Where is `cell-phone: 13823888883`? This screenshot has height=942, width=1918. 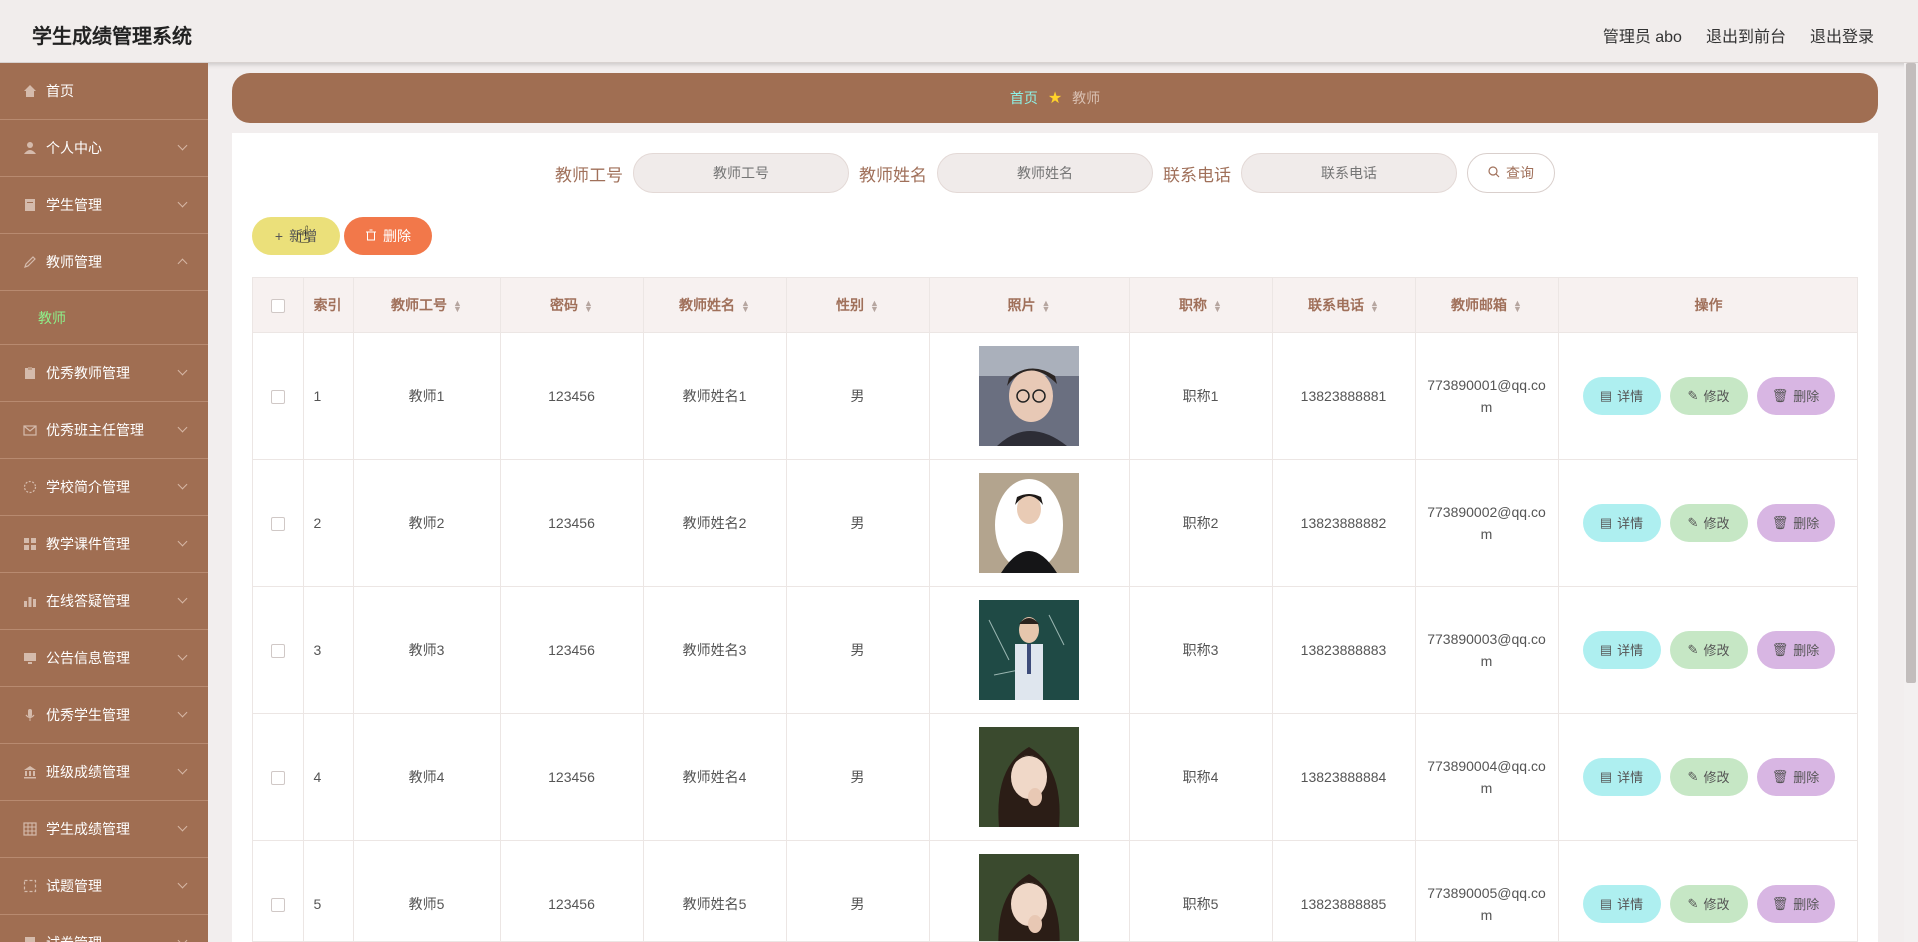 cell-phone: 13823888883 is located at coordinates (1344, 650).